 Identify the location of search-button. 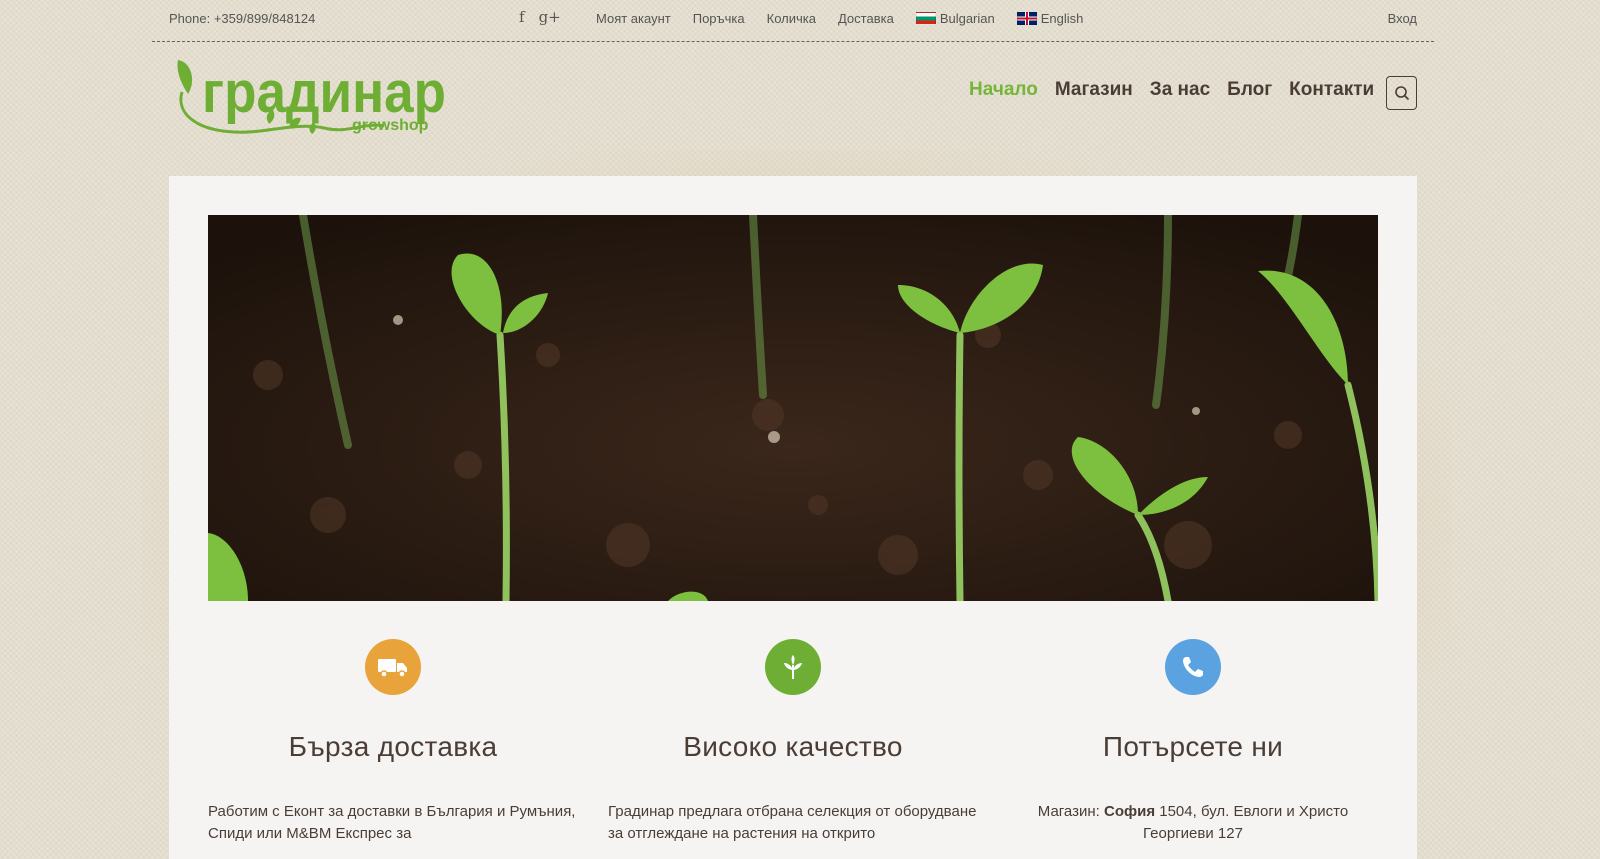
(1401, 93).